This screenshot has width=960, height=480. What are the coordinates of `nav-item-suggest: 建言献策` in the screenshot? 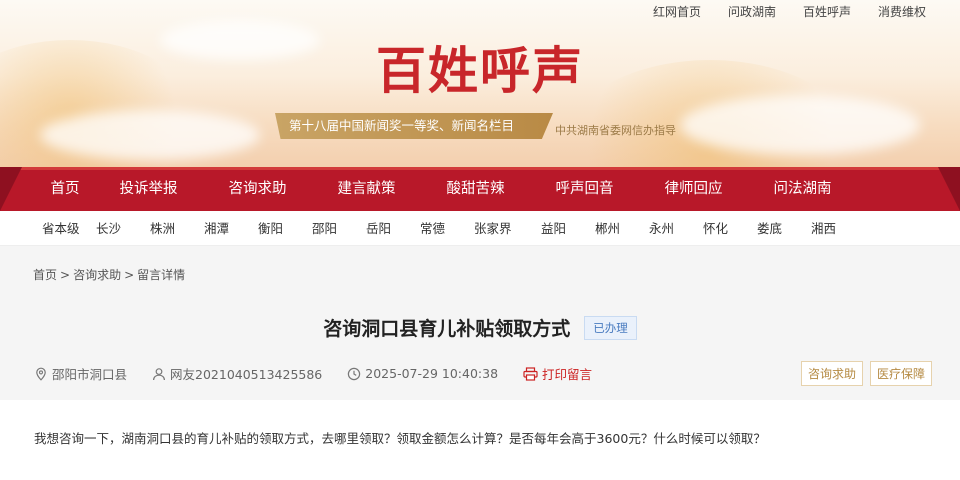 It's located at (366, 189).